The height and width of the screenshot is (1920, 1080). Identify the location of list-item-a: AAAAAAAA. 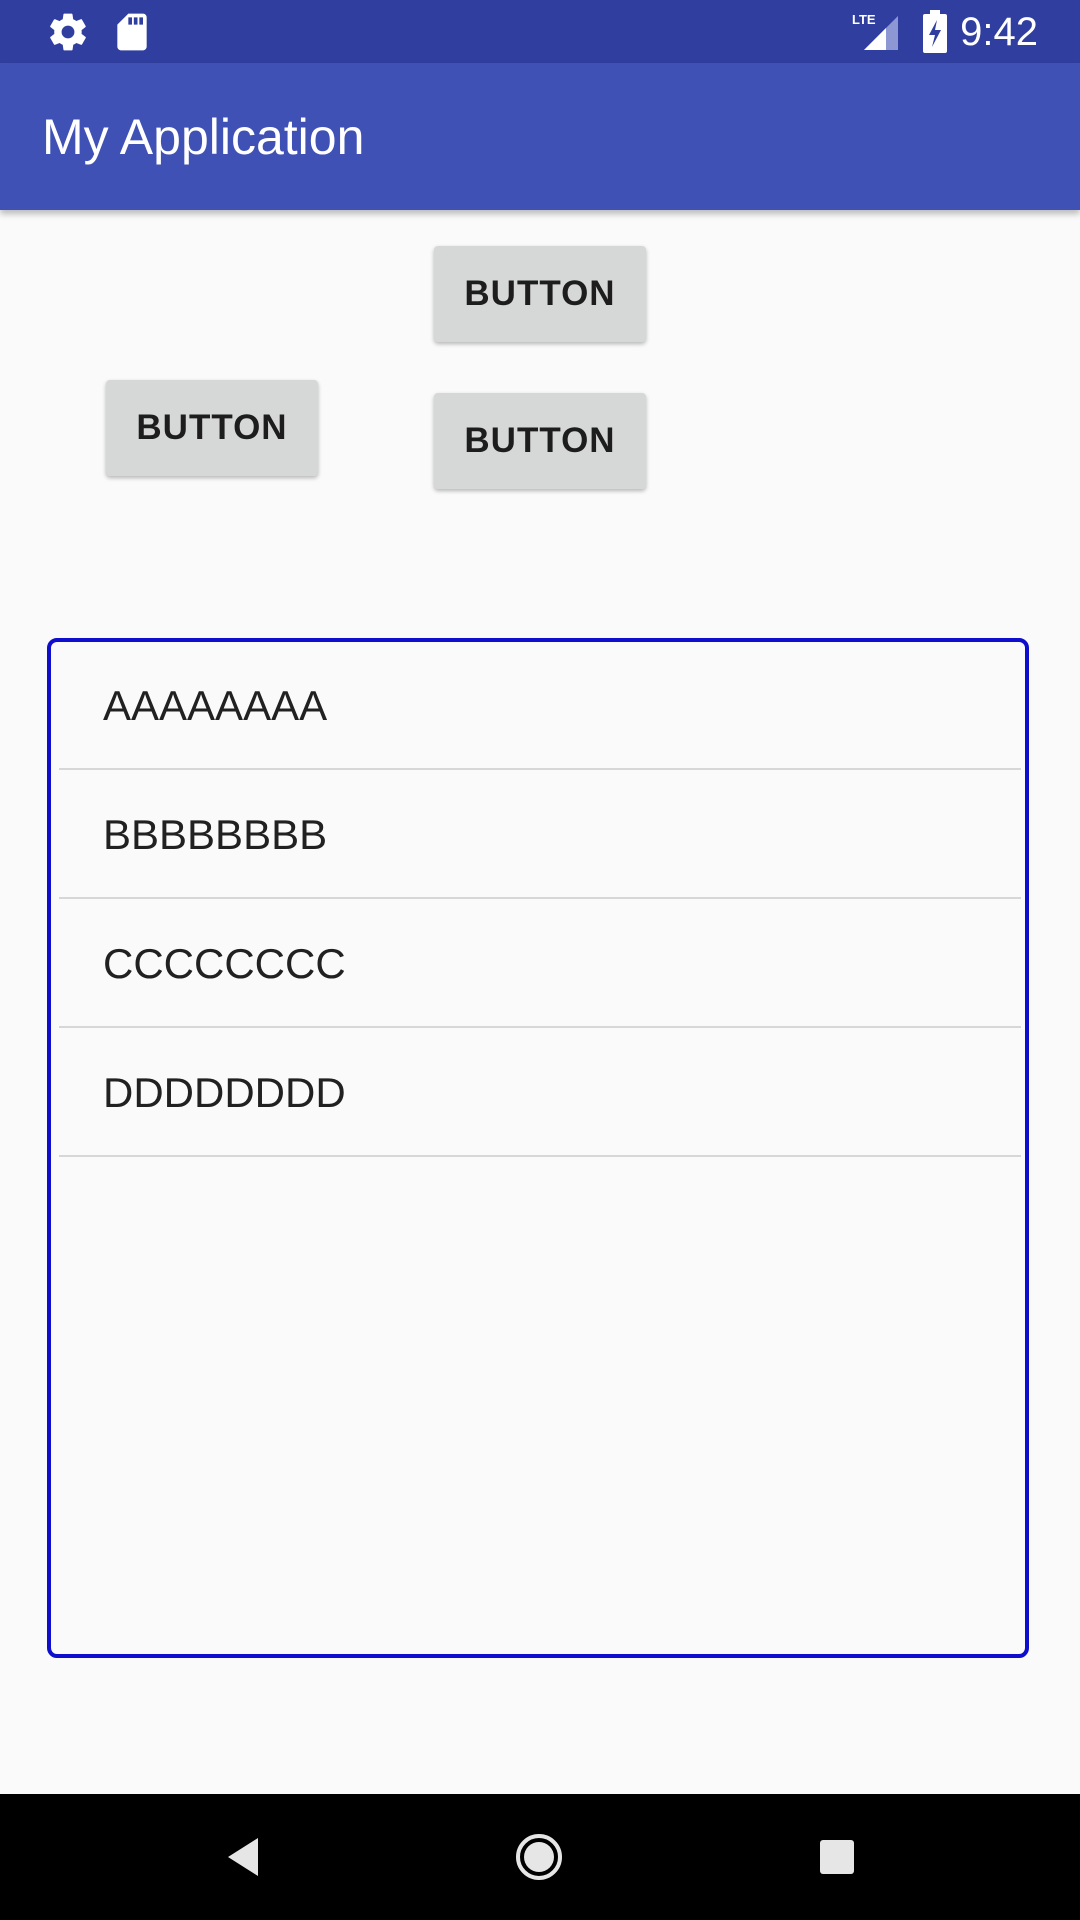
(540, 706).